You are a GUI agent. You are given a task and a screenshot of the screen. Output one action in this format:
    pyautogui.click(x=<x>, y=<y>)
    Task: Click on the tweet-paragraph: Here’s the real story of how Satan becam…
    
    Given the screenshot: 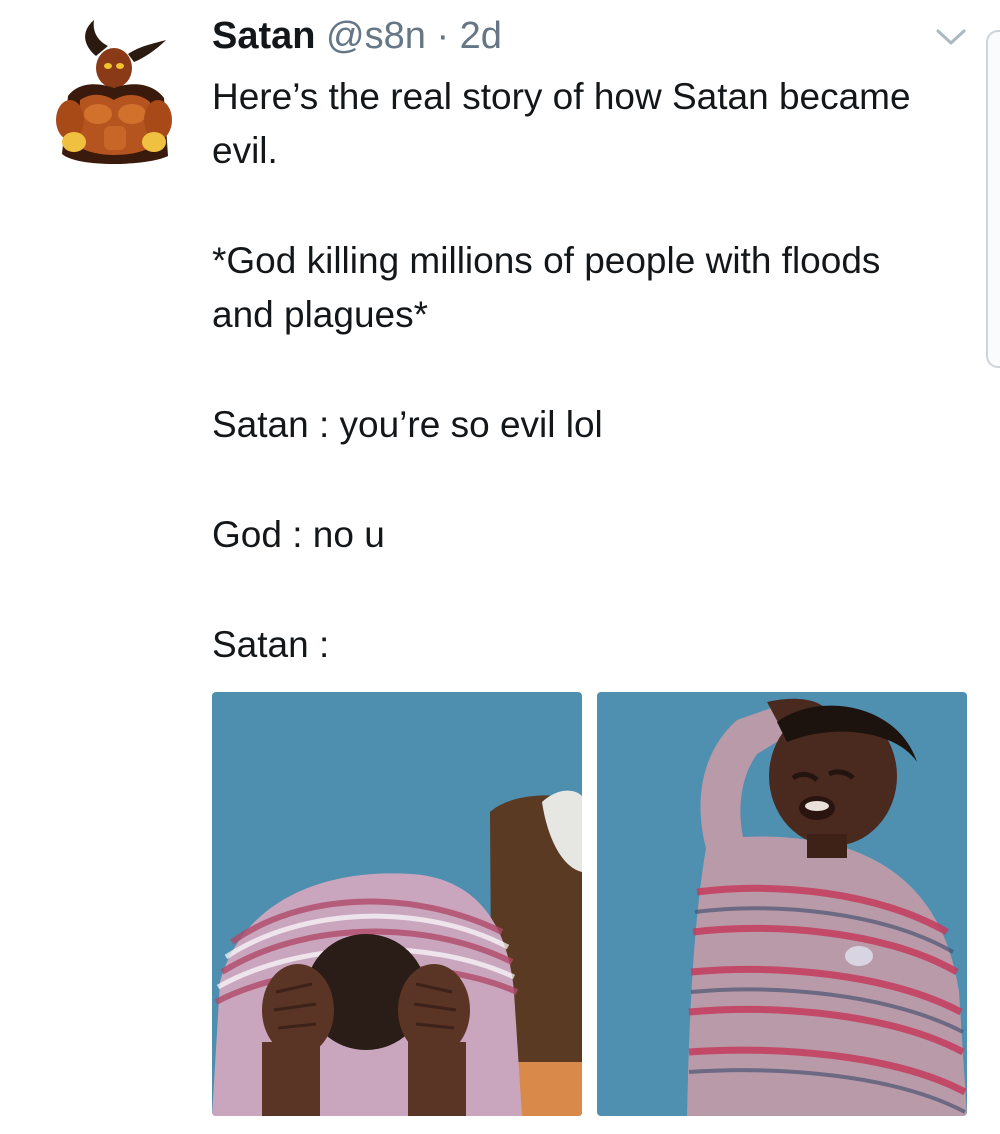 What is the action you would take?
    pyautogui.click(x=561, y=123)
    